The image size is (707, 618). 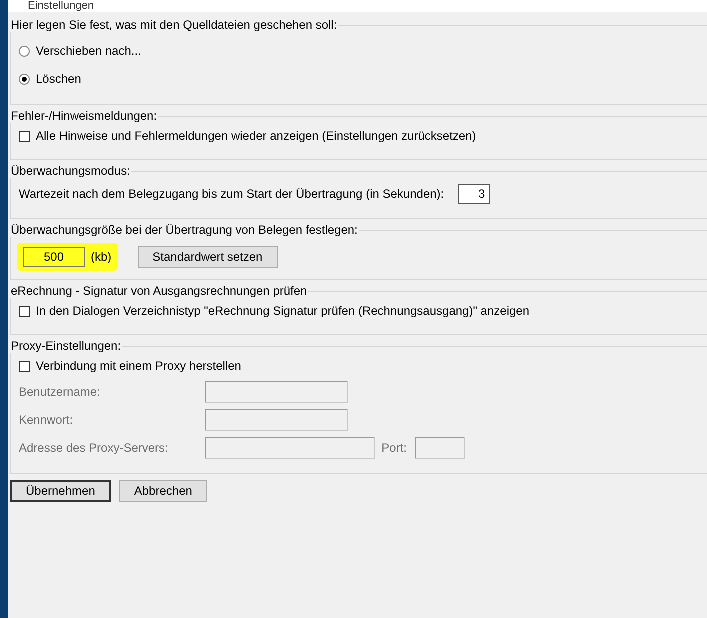 What do you see at coordinates (66, 346) in the screenshot?
I see `group-title: Proxy-Einstellungen:` at bounding box center [66, 346].